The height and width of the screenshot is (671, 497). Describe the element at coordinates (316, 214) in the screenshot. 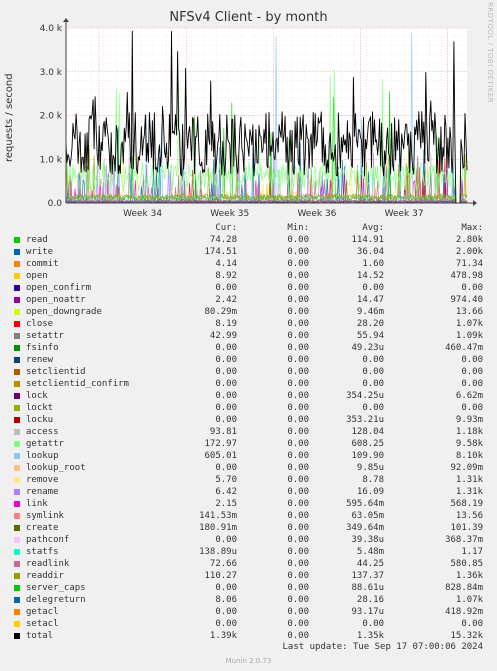

I see `x-tick-label: Week 36` at that location.